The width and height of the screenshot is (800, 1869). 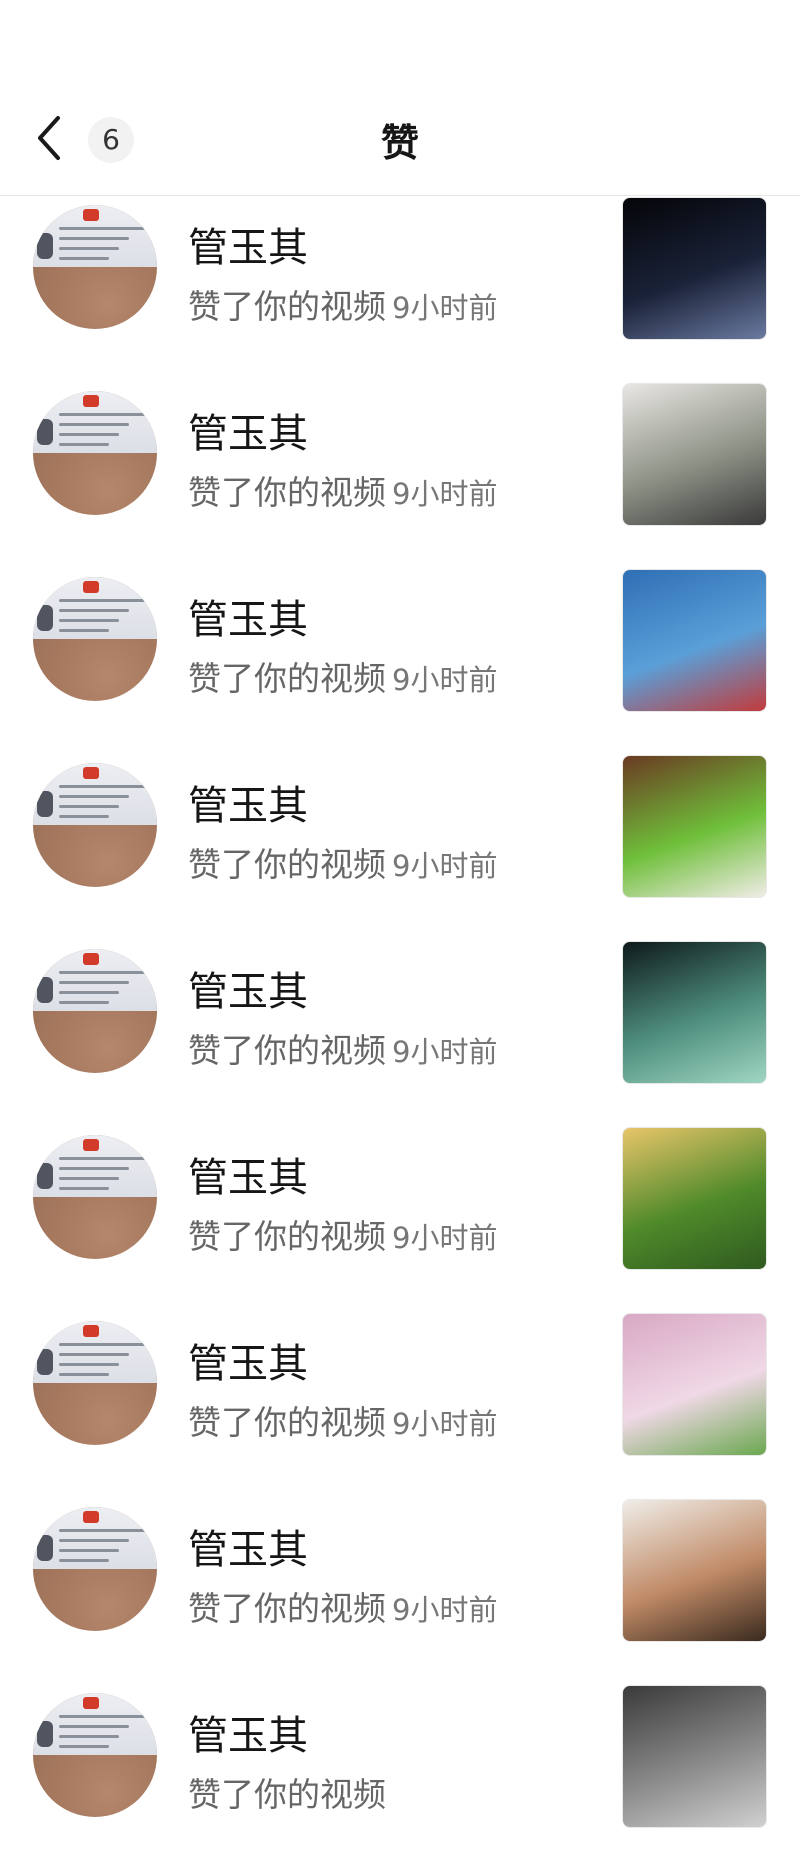 I want to click on green-face-thumbnail, so click(x=694, y=1012).